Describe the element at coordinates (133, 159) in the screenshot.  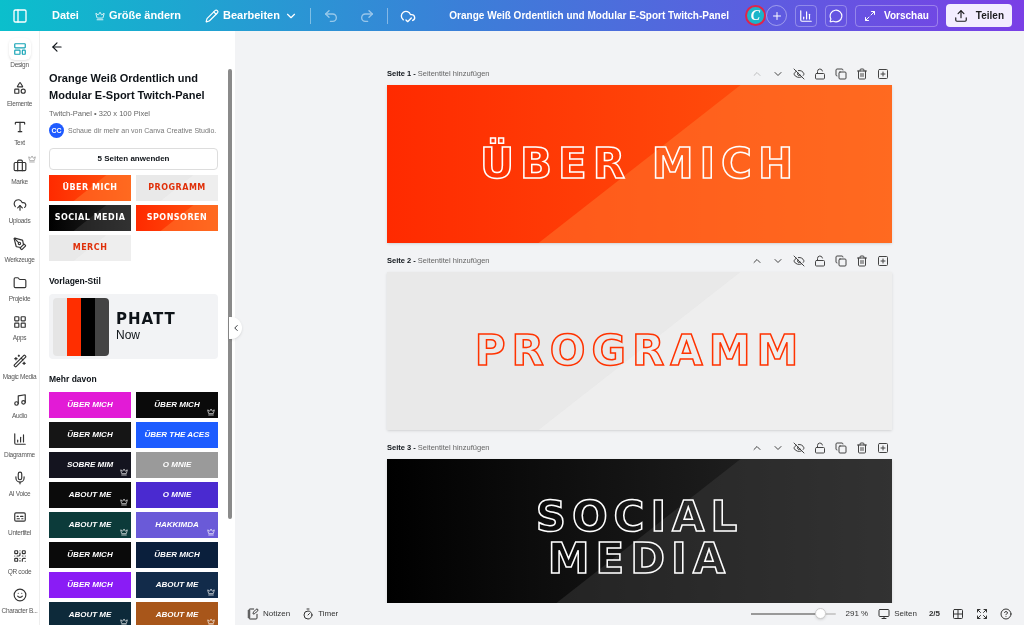
I see `apply-pages-button: 5 Seiten anwenden` at that location.